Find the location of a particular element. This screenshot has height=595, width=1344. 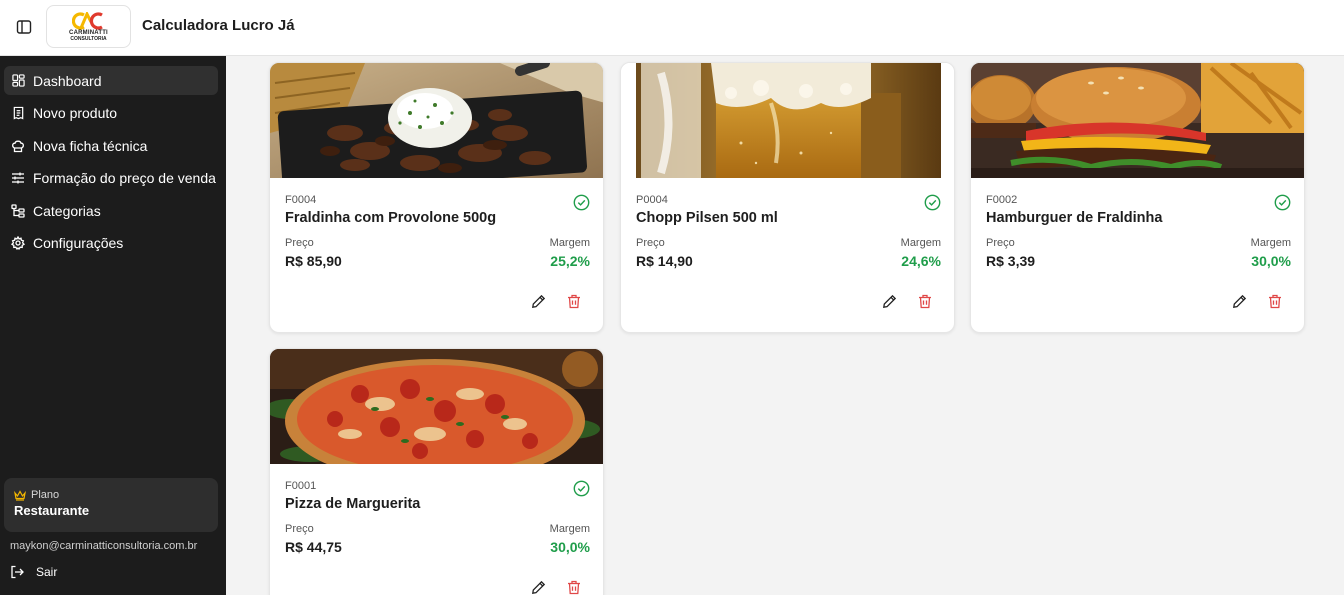

sidebar-item-categorias: Categorias is located at coordinates (111, 210).